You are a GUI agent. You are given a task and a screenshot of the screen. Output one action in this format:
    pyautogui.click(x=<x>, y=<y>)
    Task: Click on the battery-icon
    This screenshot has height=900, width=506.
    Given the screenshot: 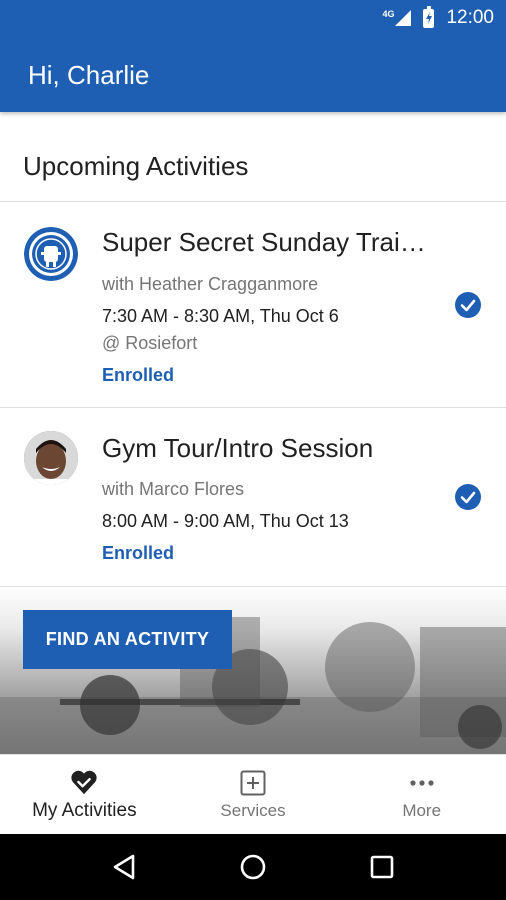 What is the action you would take?
    pyautogui.click(x=429, y=16)
    